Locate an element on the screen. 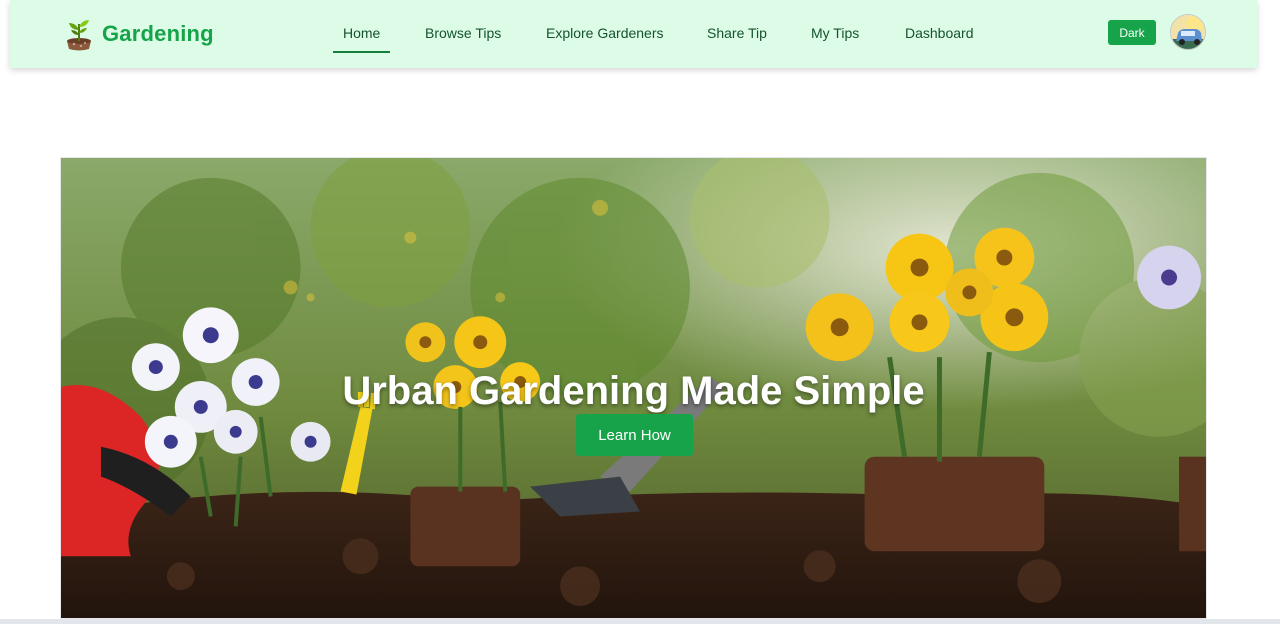  learn-how-button: Learn How is located at coordinates (634, 435).